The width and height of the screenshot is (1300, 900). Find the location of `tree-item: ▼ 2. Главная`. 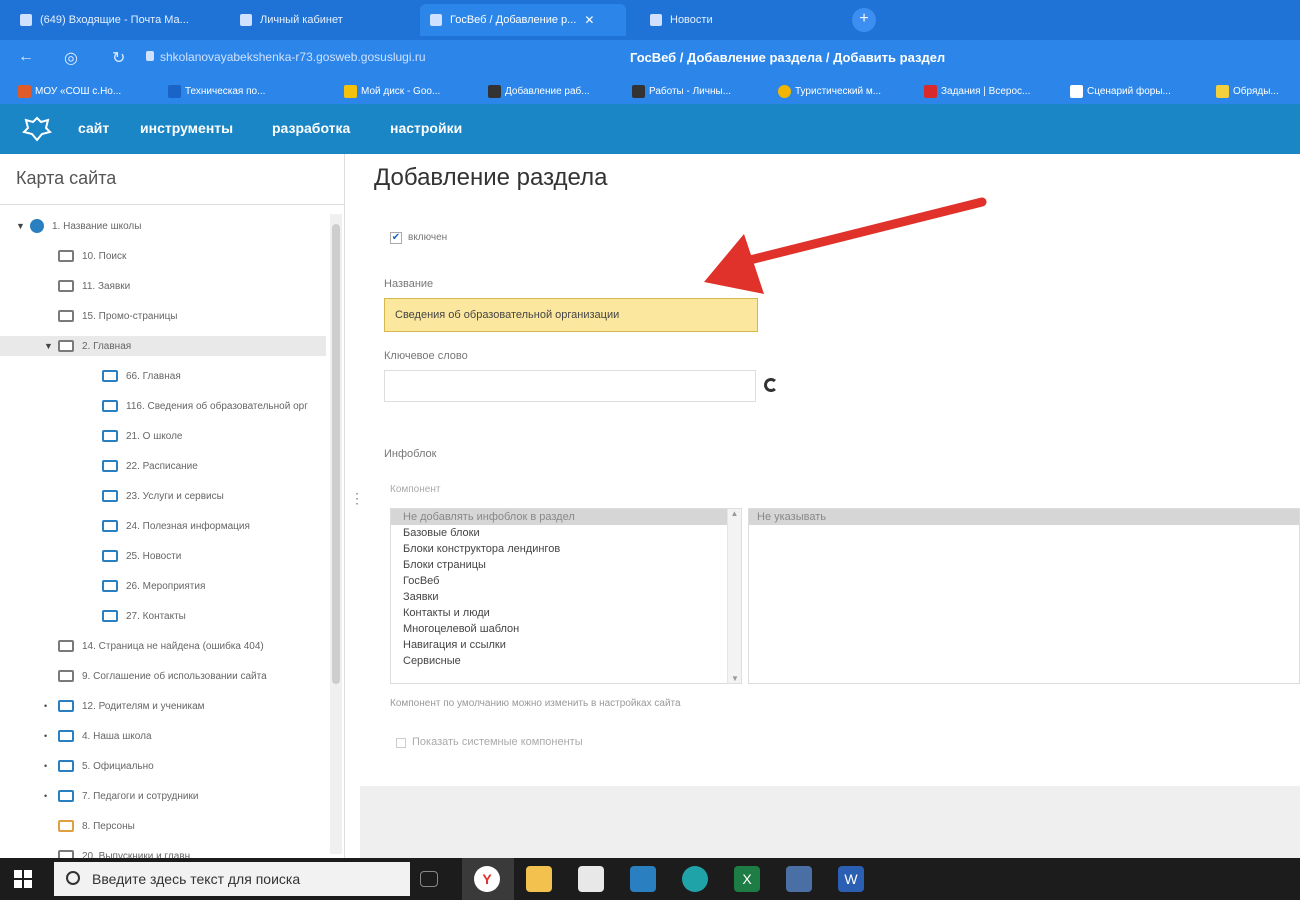

tree-item: ▼ 2. Главная is located at coordinates (163, 346).